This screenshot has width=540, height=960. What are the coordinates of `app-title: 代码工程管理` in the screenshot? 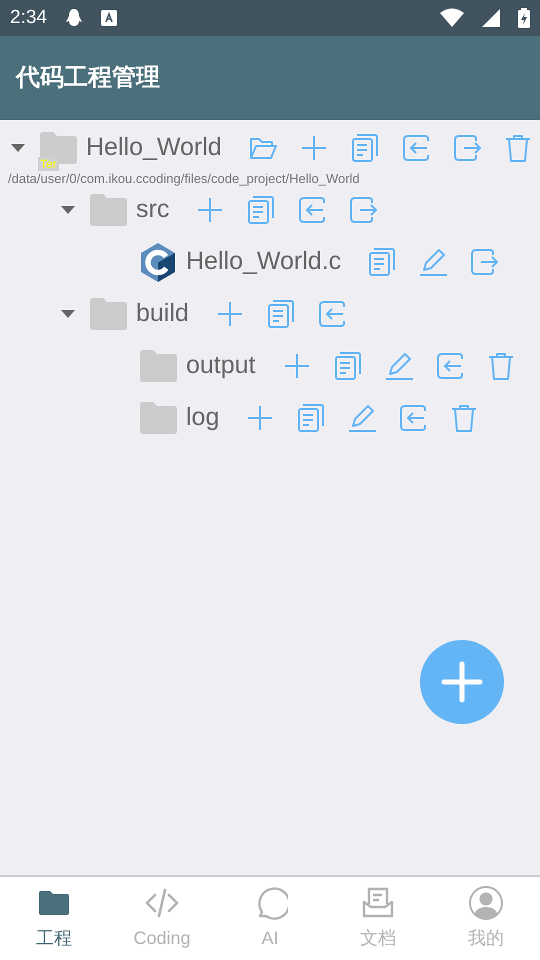 It's located at (88, 78).